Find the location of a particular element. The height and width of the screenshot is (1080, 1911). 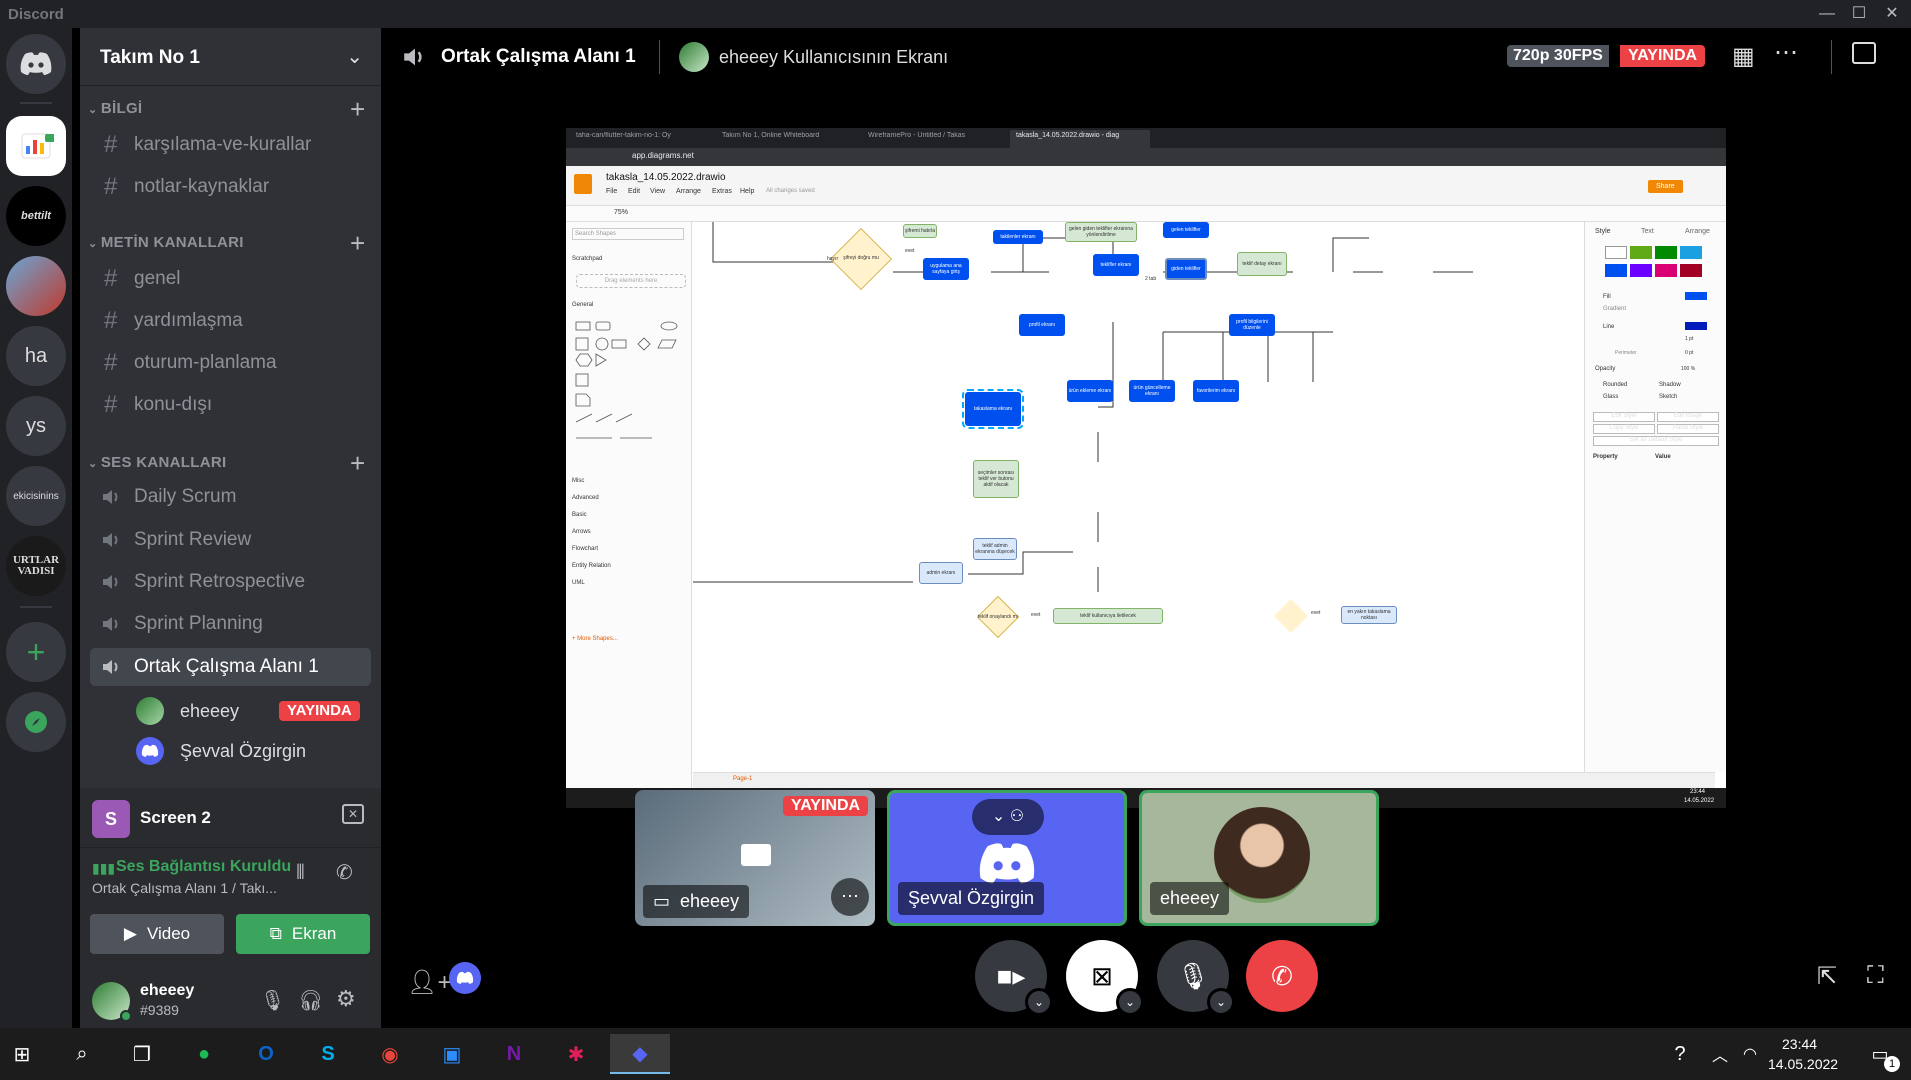

inbox-icon is located at coordinates (1864, 53).